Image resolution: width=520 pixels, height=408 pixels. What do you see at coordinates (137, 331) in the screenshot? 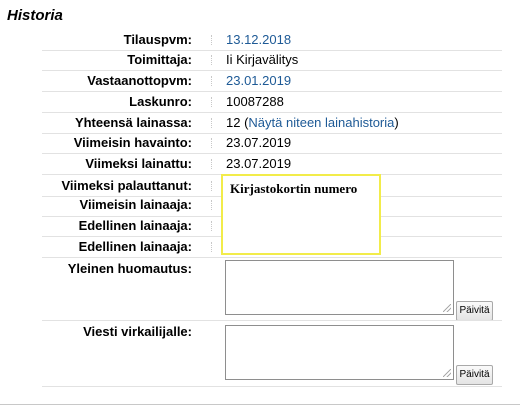
I see `label-viesti-virkailijalle: Viesti virkailijalle:` at bounding box center [137, 331].